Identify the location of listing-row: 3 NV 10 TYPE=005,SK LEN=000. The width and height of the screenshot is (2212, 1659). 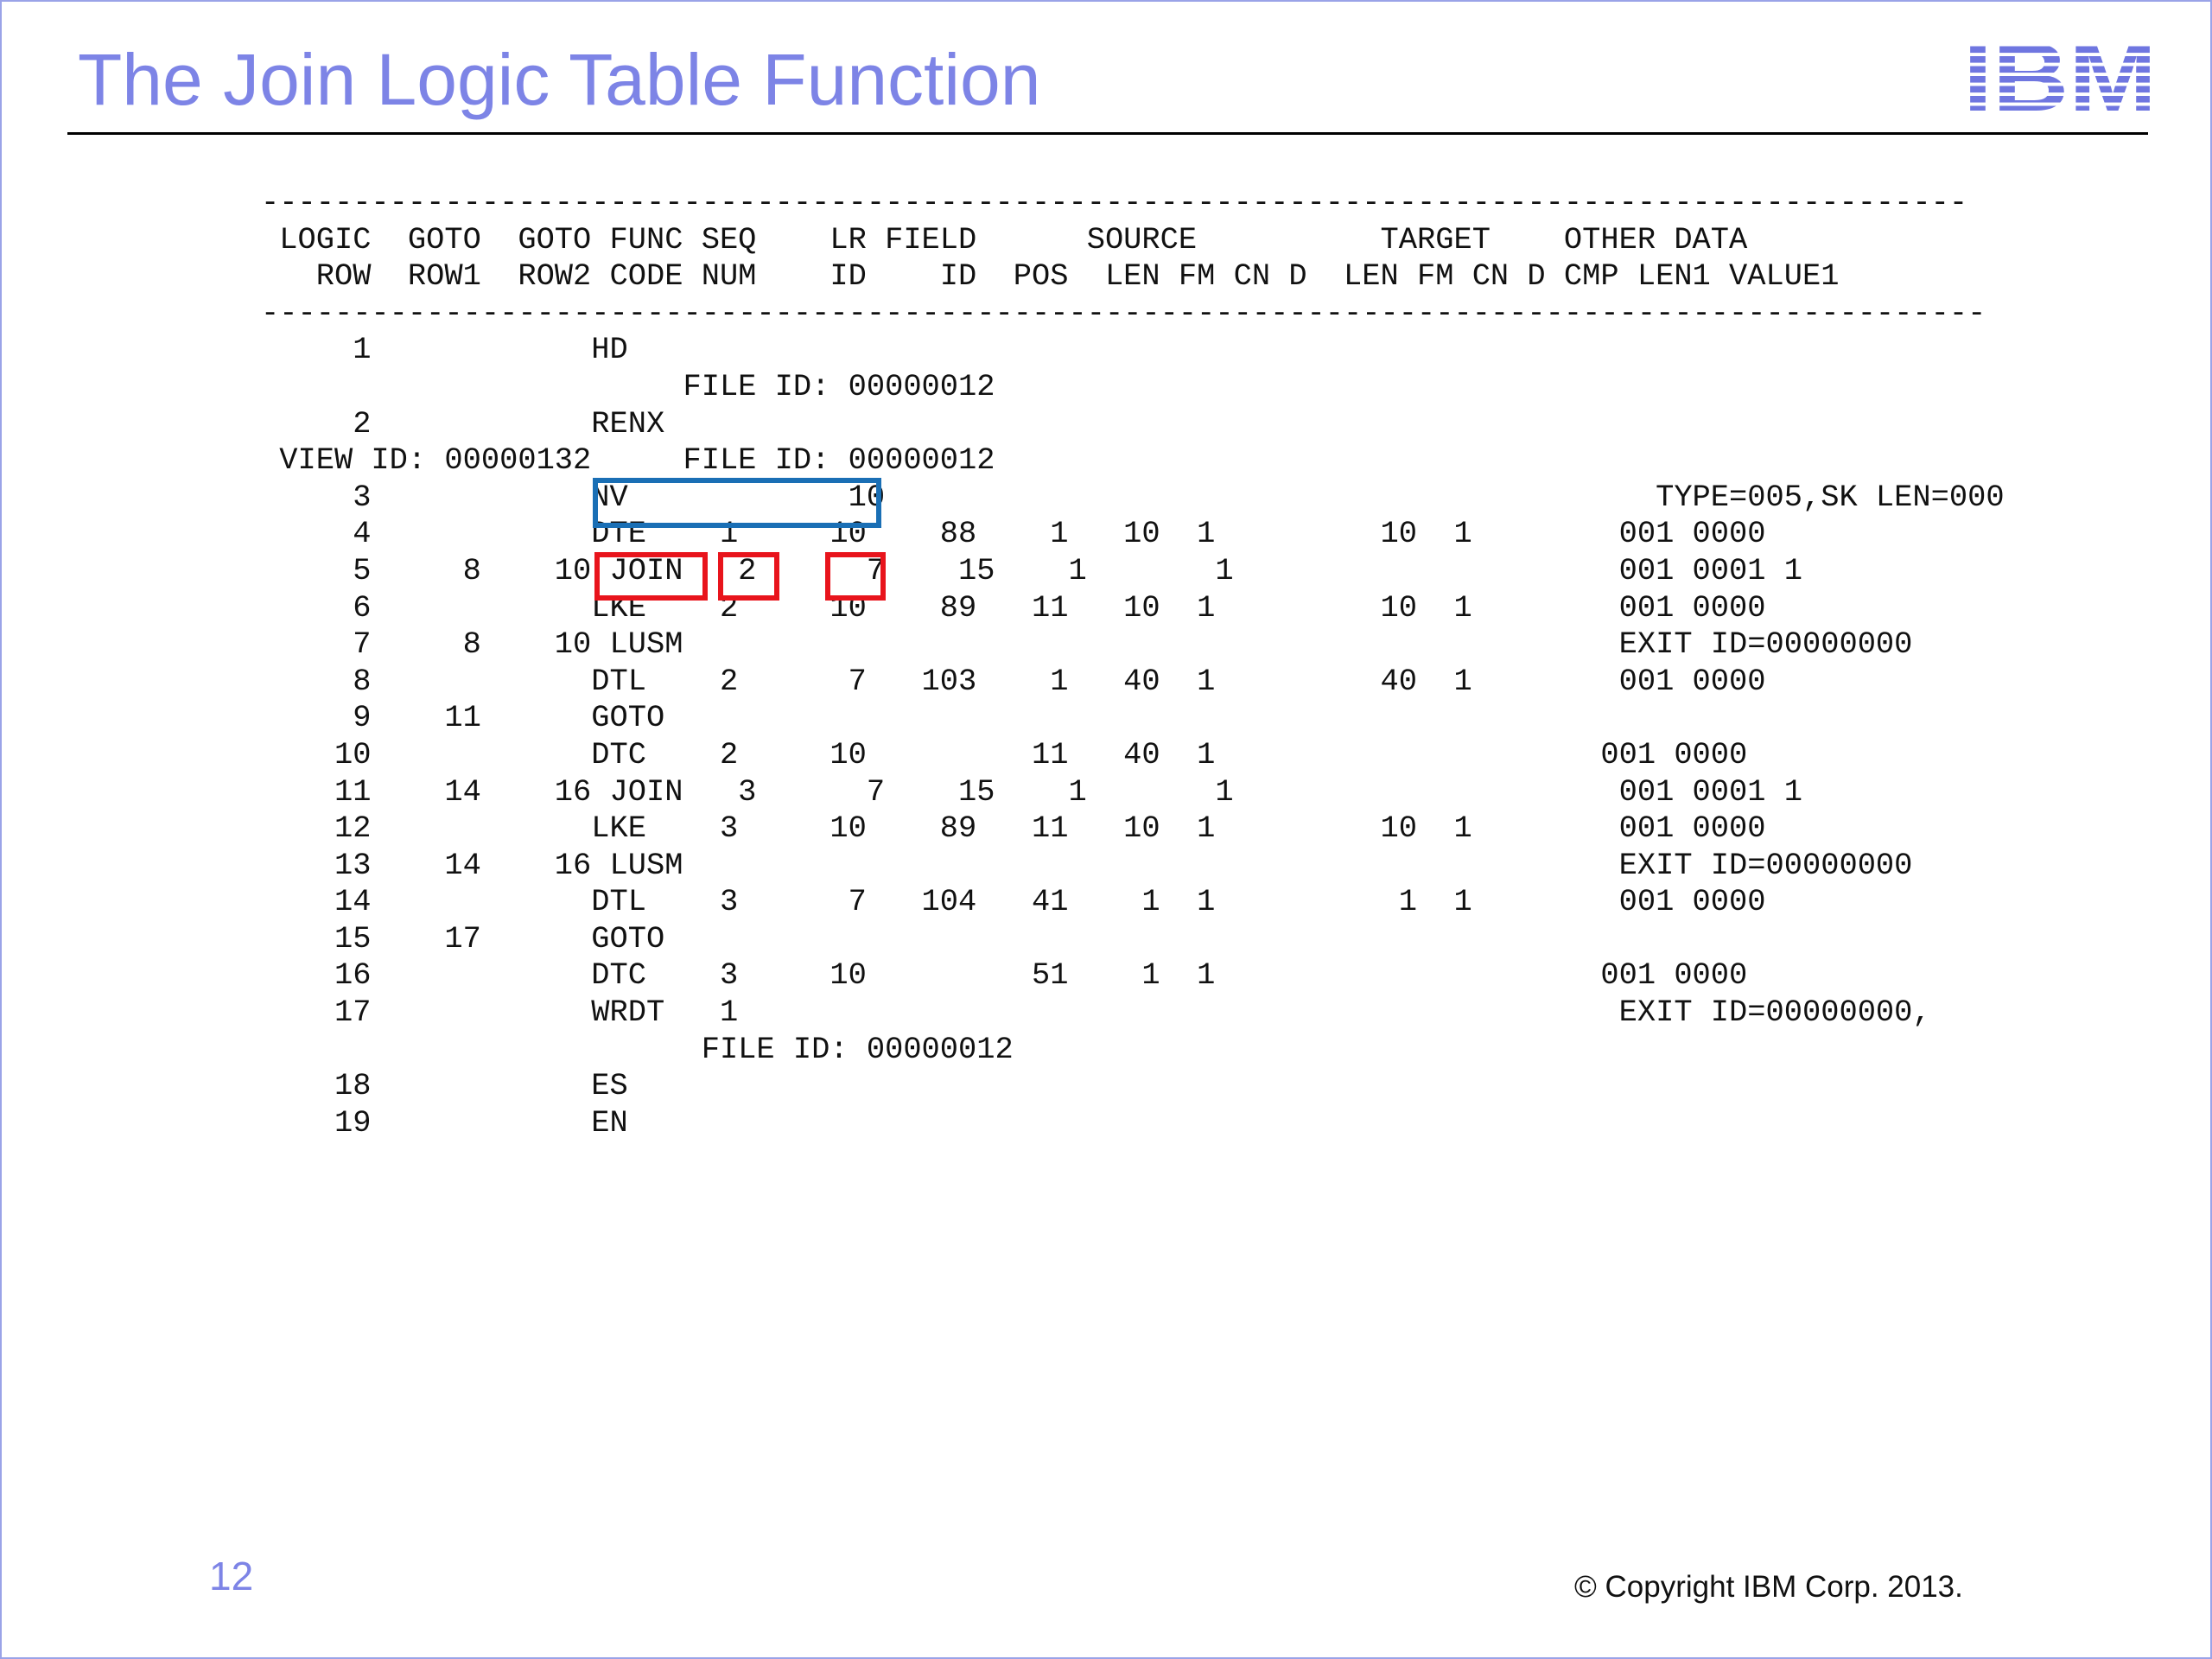
(1133, 497).